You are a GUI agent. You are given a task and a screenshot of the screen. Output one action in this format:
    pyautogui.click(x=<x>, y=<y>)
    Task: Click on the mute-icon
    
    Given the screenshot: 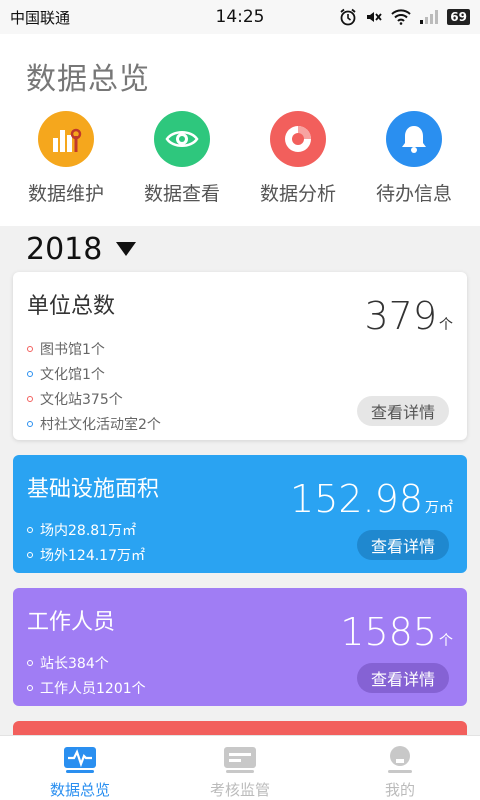 What is the action you would take?
    pyautogui.click(x=374, y=17)
    